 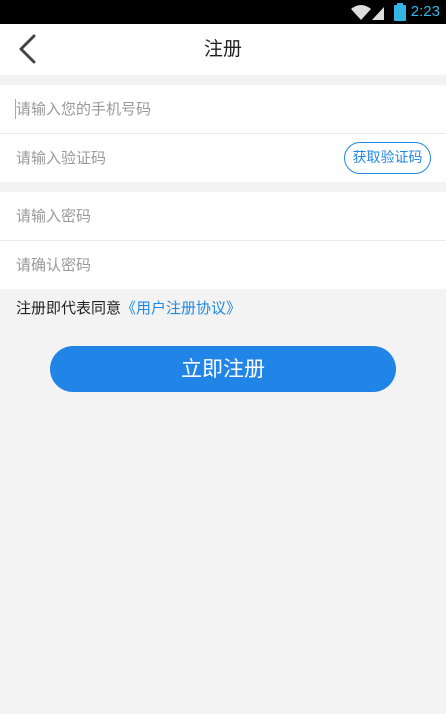 What do you see at coordinates (166, 158) in the screenshot?
I see `verification-code-input` at bounding box center [166, 158].